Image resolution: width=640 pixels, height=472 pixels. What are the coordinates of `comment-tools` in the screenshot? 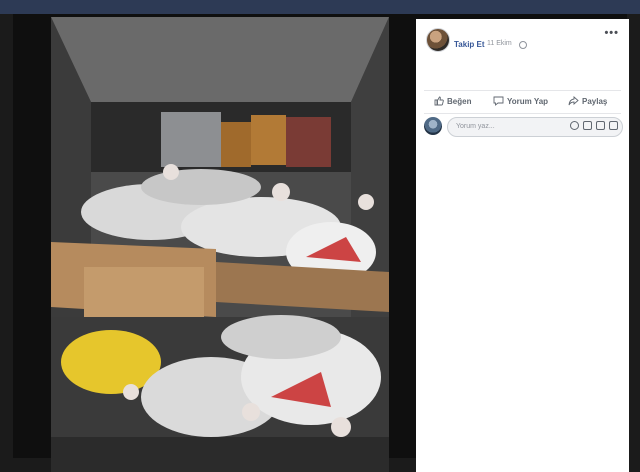 It's located at (594, 125).